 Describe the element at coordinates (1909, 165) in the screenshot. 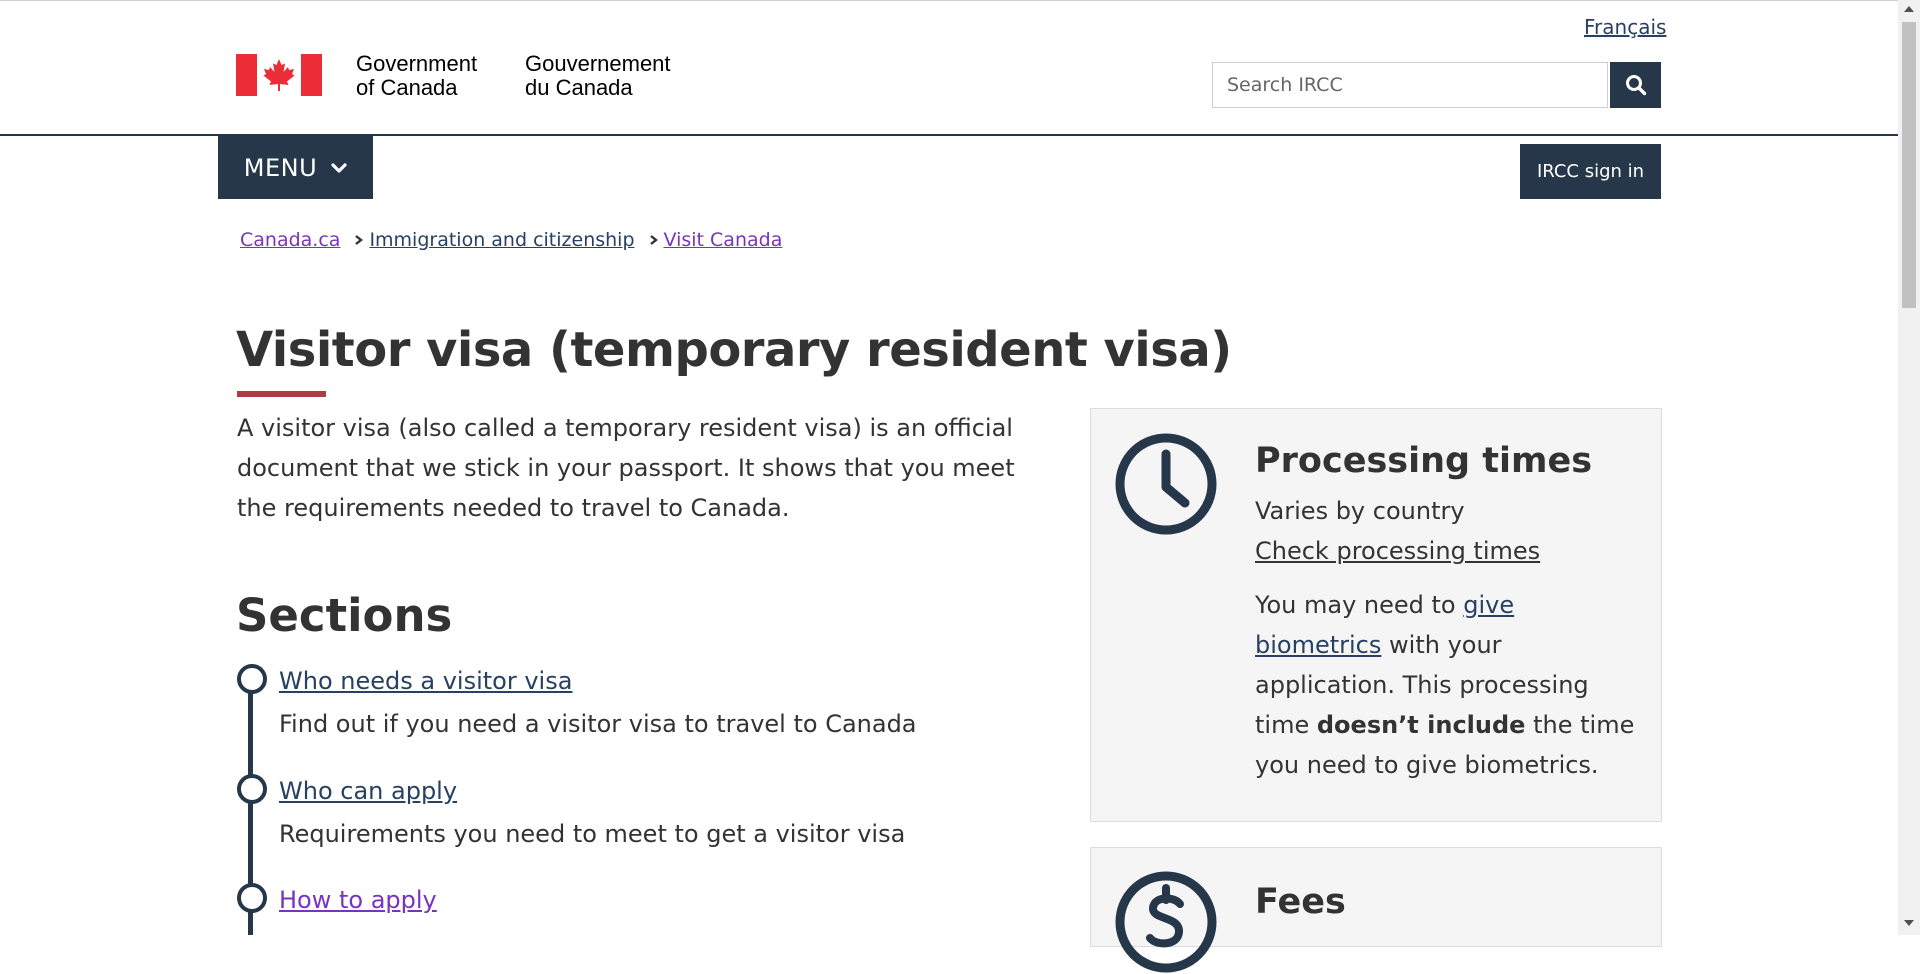

I see `scrollbar-thumb` at that location.